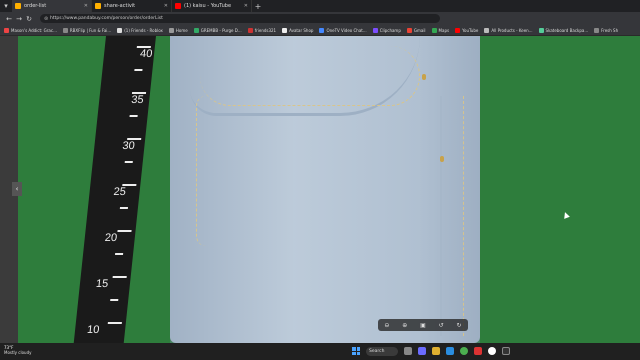 The height and width of the screenshot is (360, 640). What do you see at coordinates (419, 30) in the screenshot?
I see `bookmark-label: Gmail` at bounding box center [419, 30].